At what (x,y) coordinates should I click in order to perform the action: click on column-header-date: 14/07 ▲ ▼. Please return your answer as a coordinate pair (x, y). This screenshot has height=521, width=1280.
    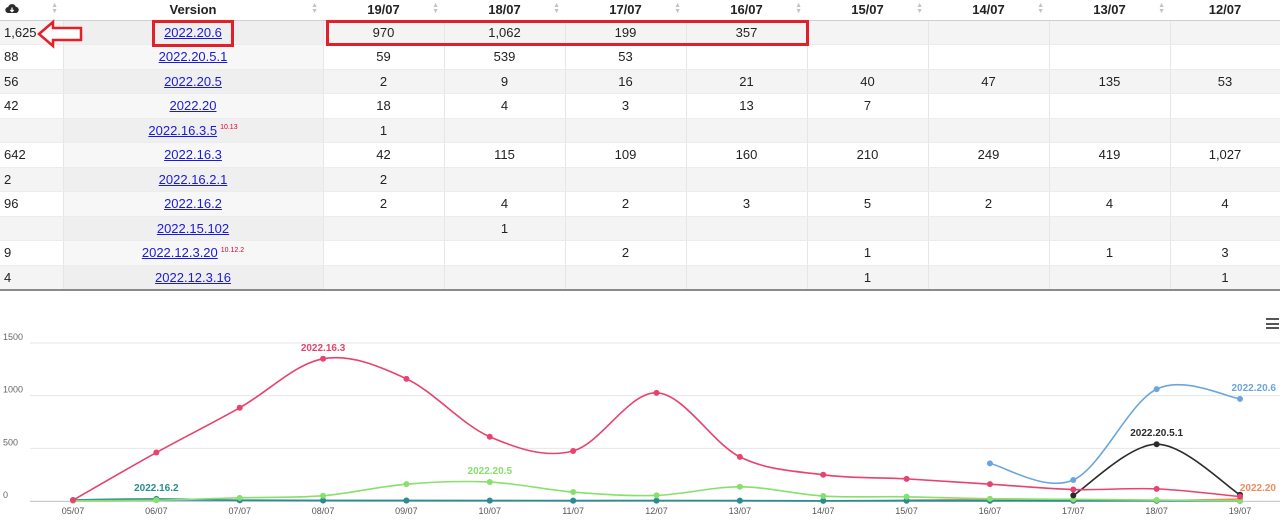
    Looking at the image, I should click on (988, 10).